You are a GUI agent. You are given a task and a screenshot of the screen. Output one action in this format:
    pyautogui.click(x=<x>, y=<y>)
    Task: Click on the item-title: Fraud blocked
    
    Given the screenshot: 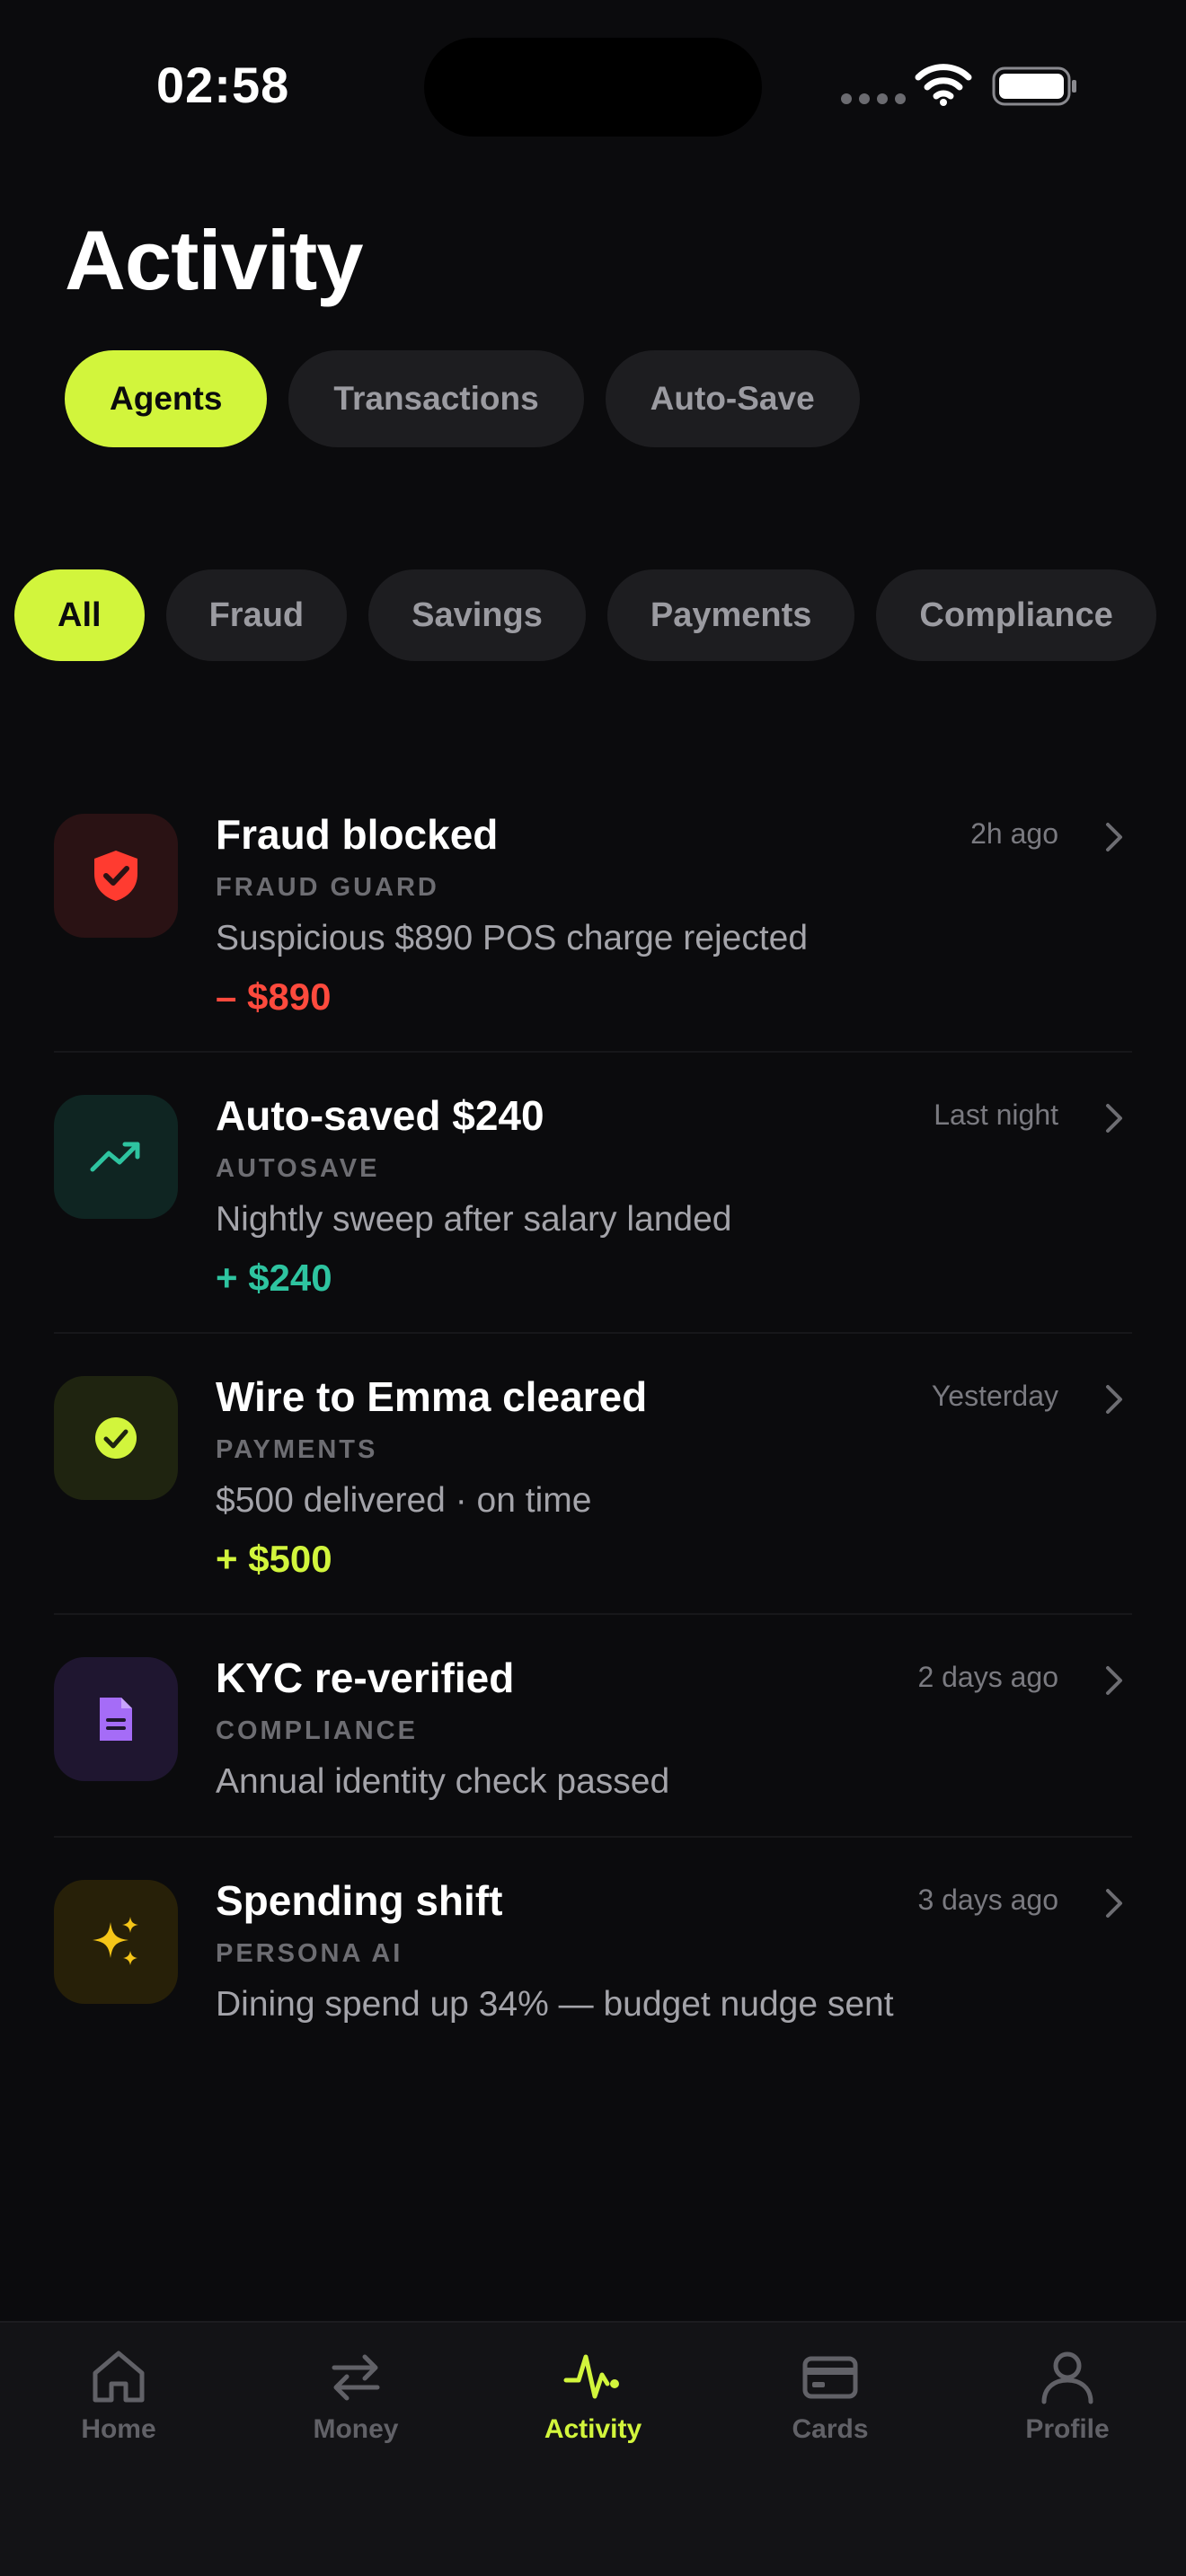 What is the action you would take?
    pyautogui.click(x=357, y=834)
    